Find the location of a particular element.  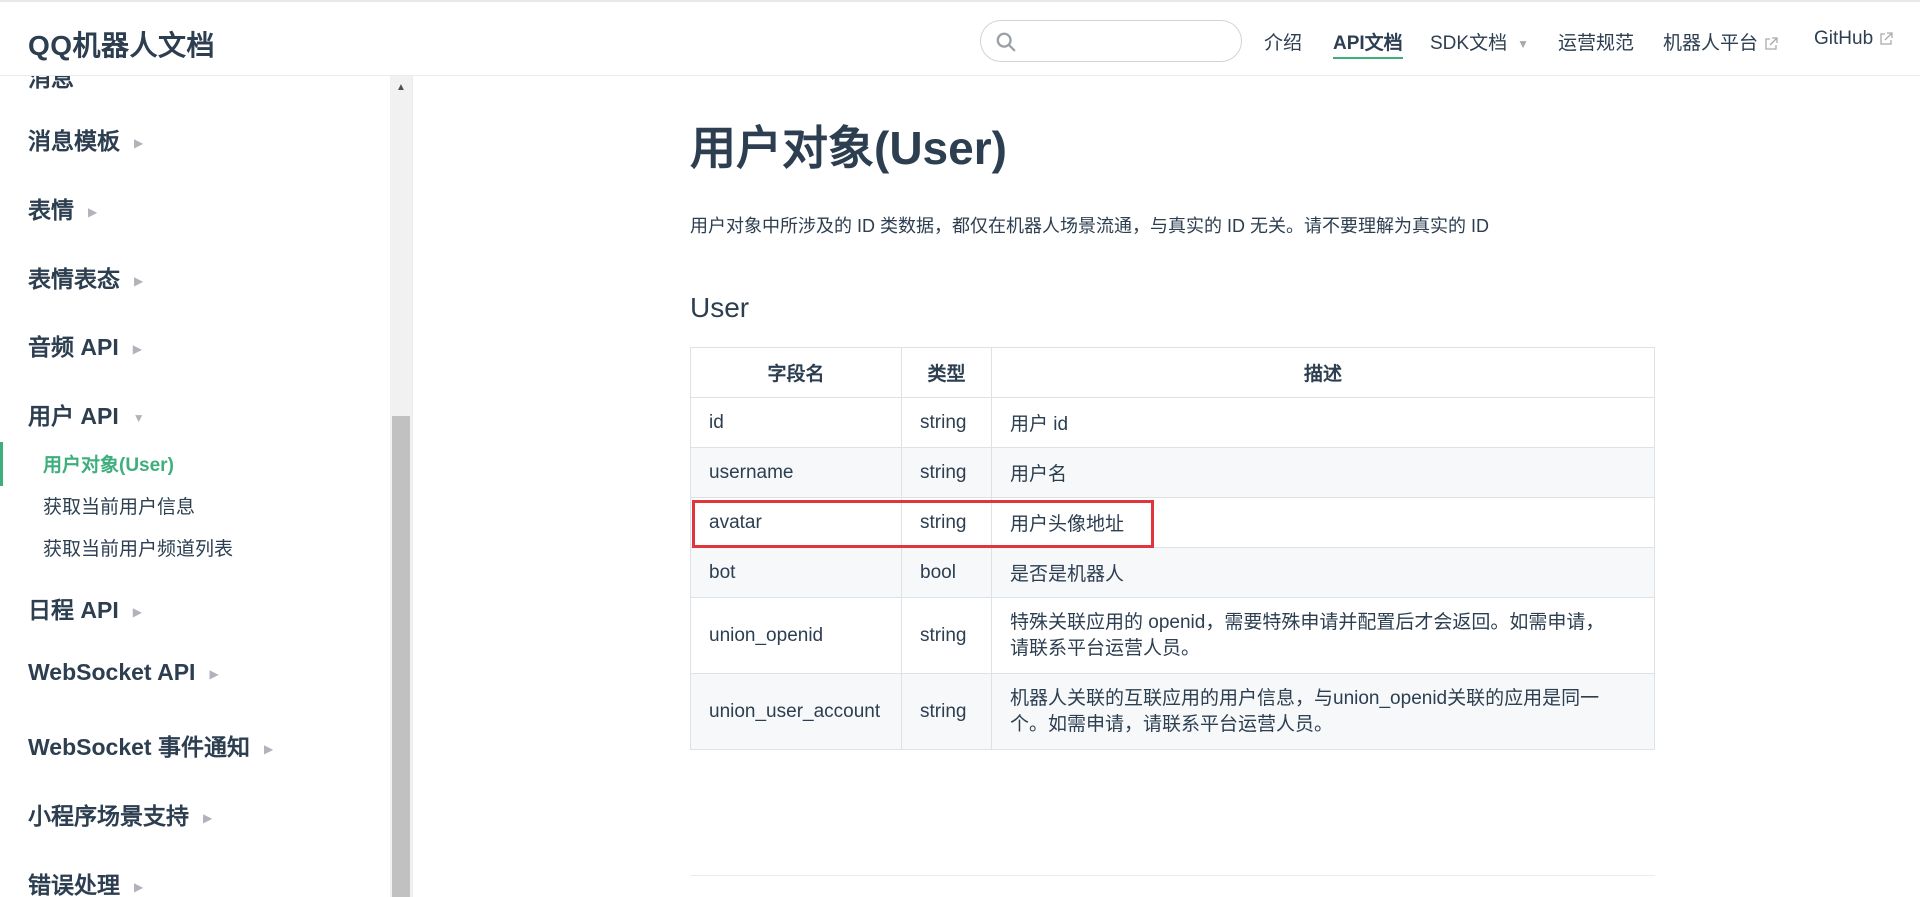

field-name-cell: union_openid is located at coordinates (796, 635).